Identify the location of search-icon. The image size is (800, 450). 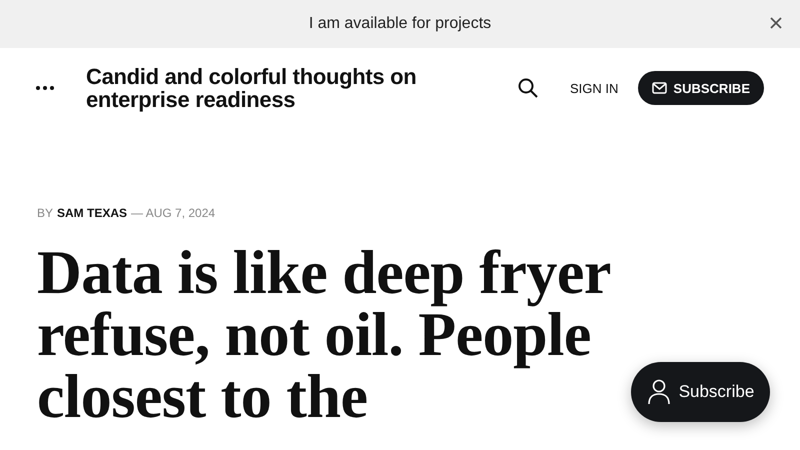
(528, 88).